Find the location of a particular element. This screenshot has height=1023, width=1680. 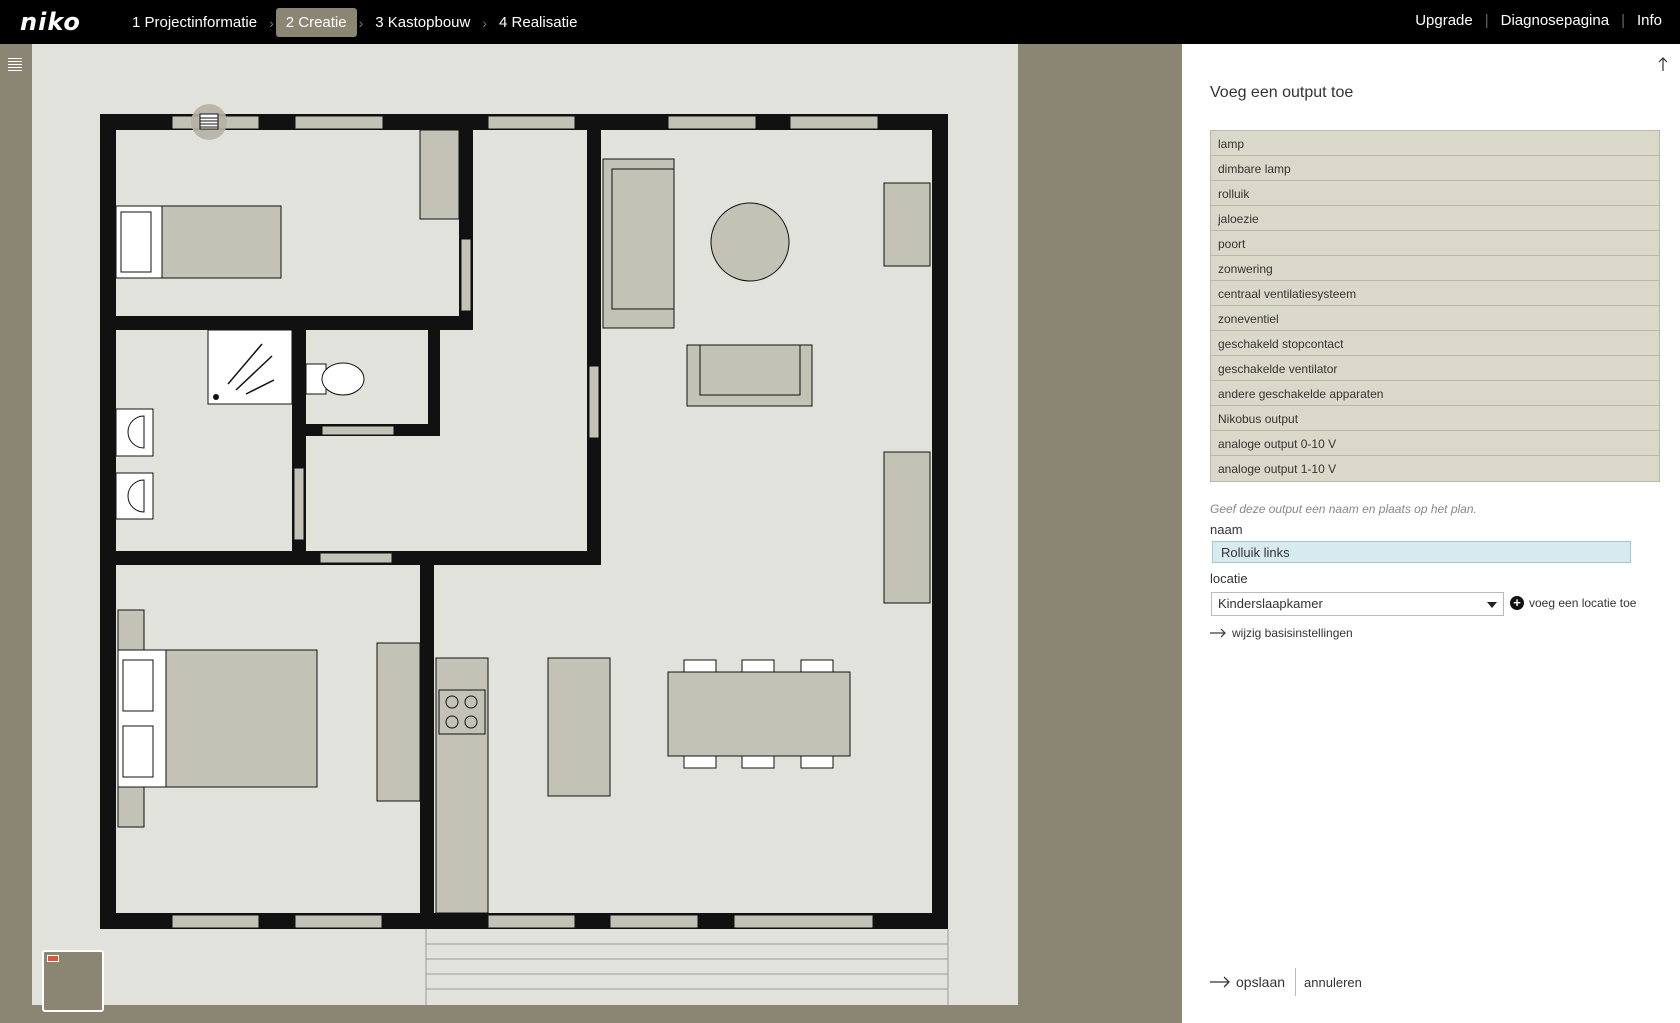

caret-down-icon is located at coordinates (1492, 605).